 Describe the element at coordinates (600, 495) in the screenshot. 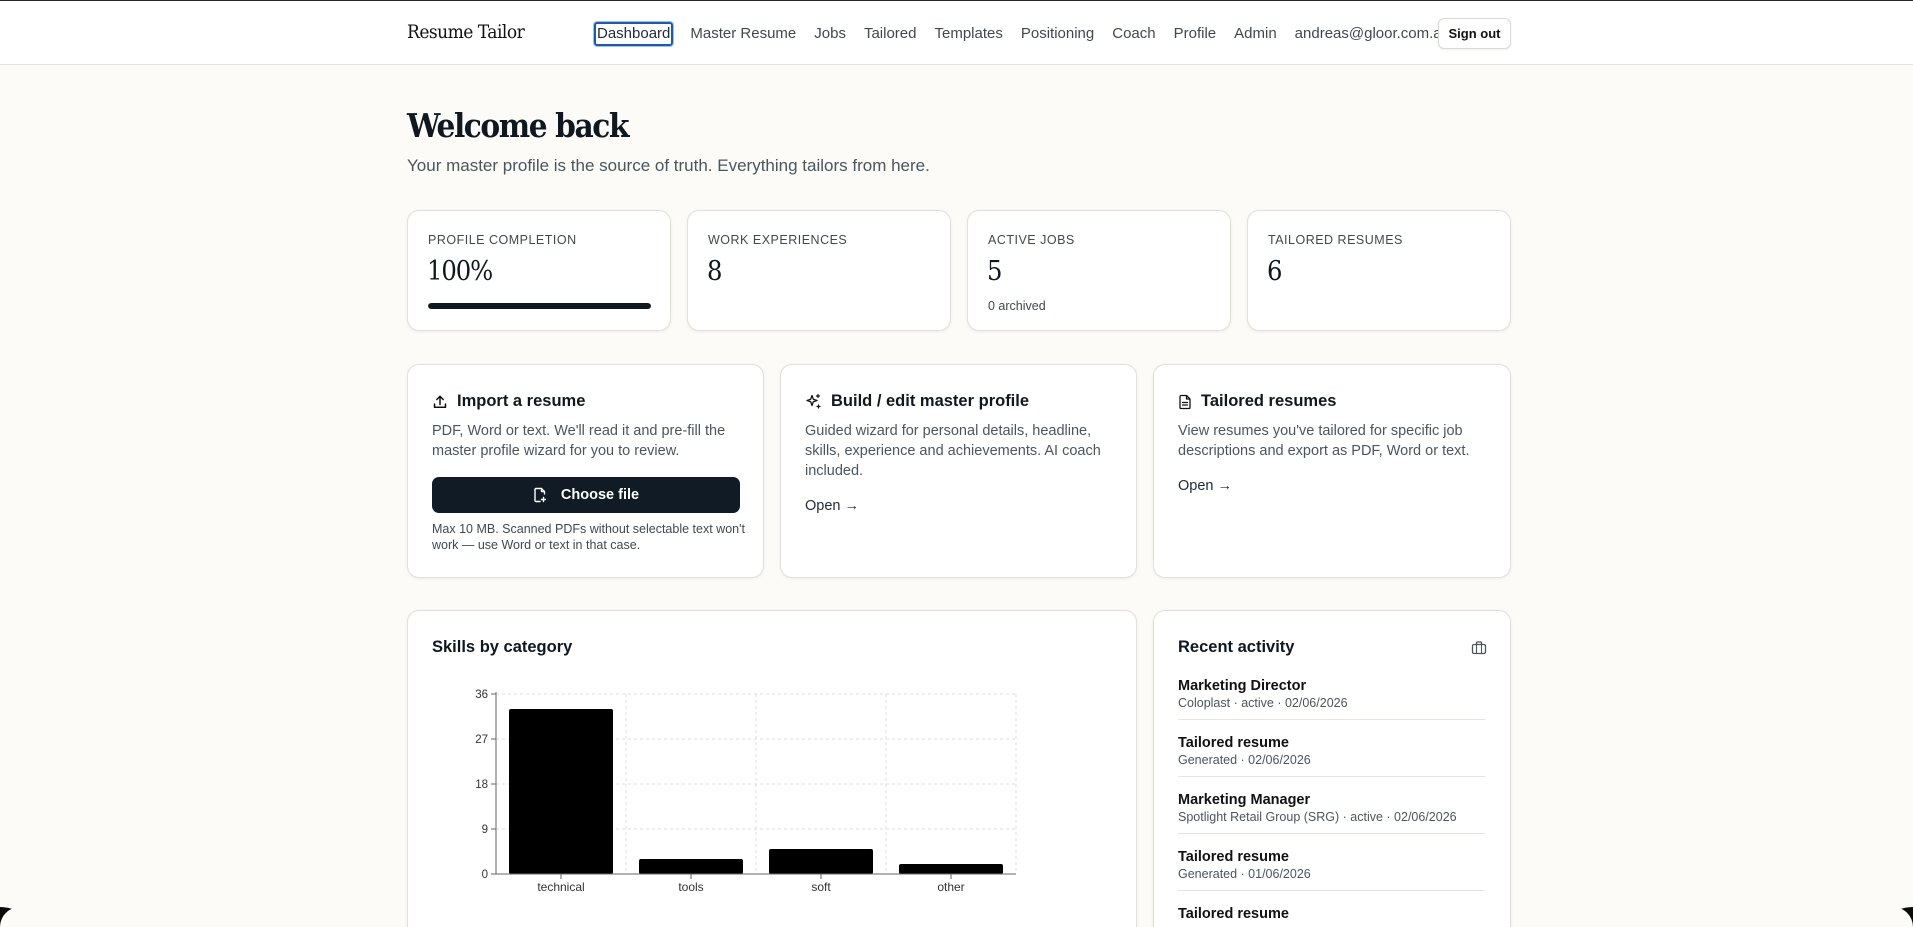

I see `choose-file-label: Choose file` at that location.